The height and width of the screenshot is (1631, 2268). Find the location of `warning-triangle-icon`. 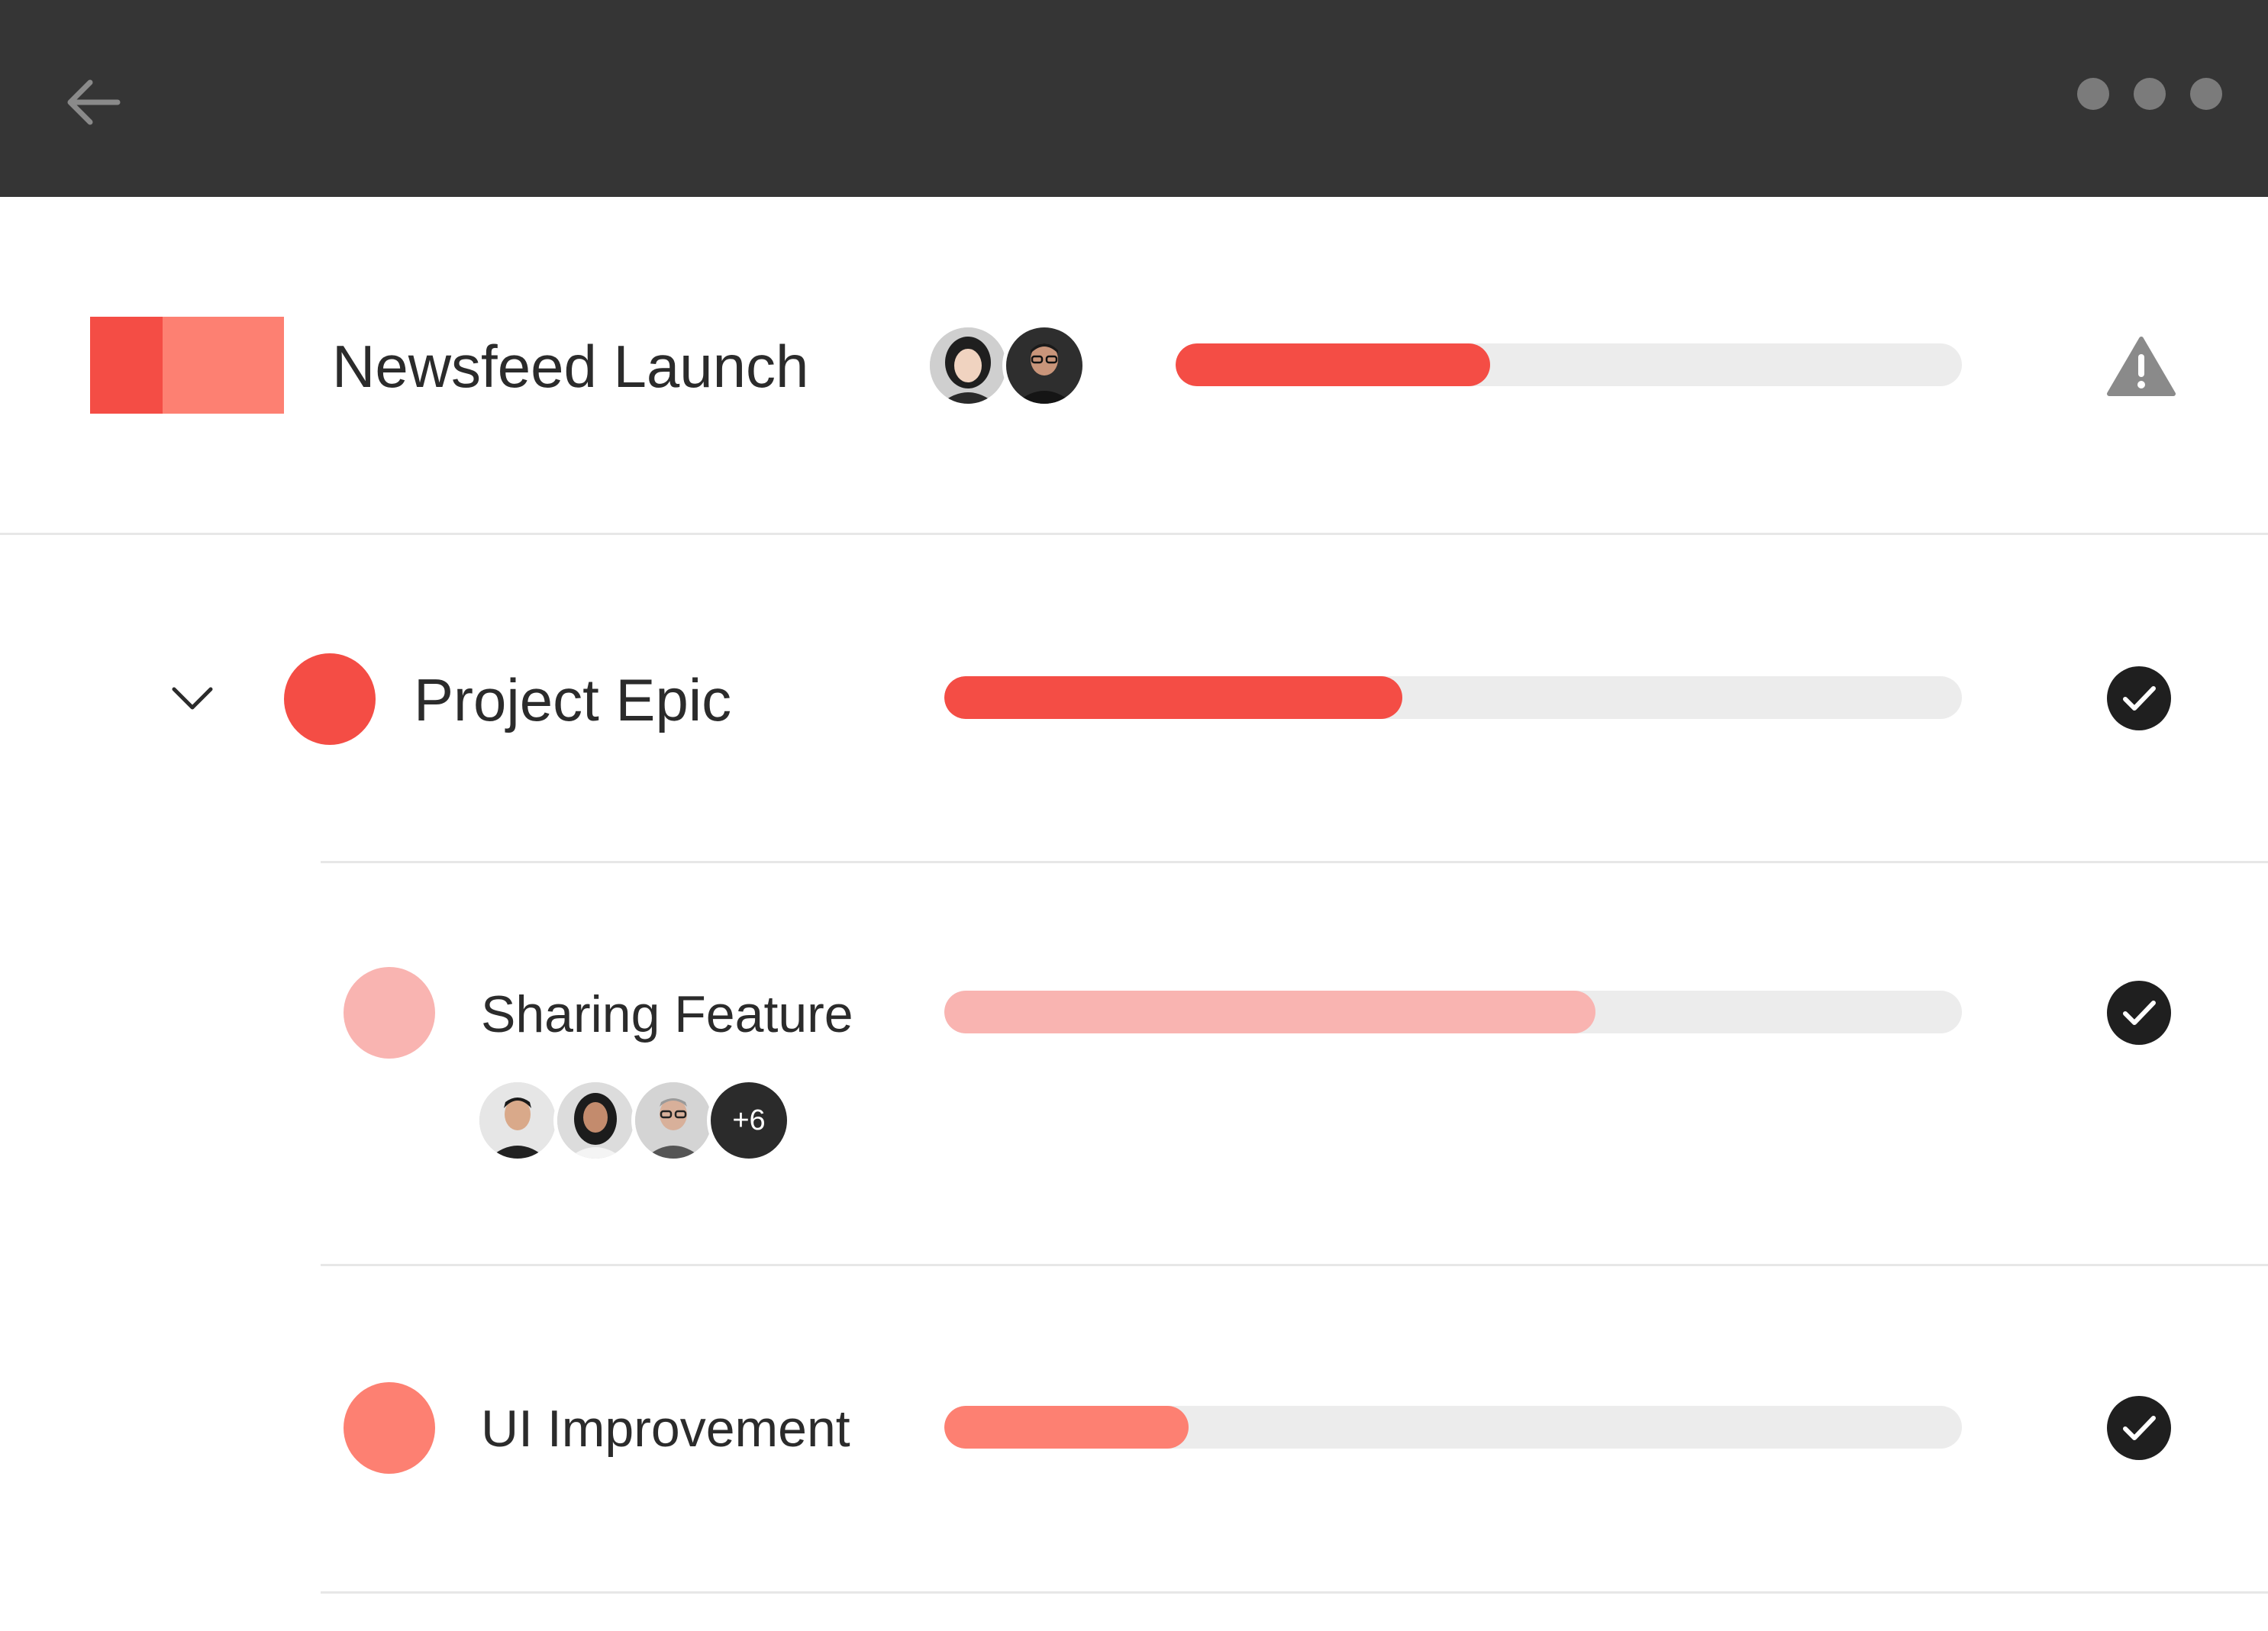

warning-triangle-icon is located at coordinates (2141, 366).